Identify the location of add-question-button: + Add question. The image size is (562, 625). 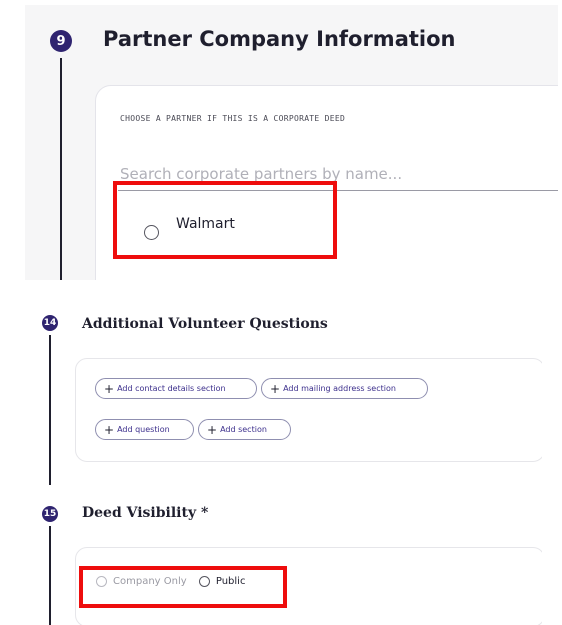
(144, 429).